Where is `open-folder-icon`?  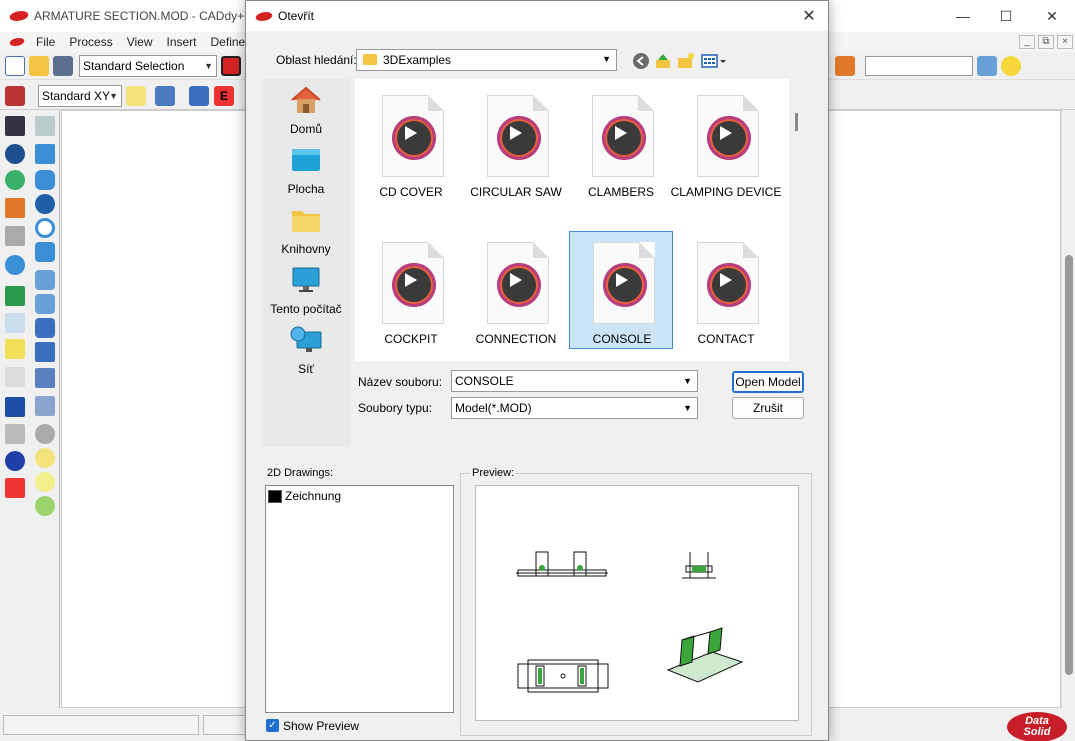 open-folder-icon is located at coordinates (39, 66).